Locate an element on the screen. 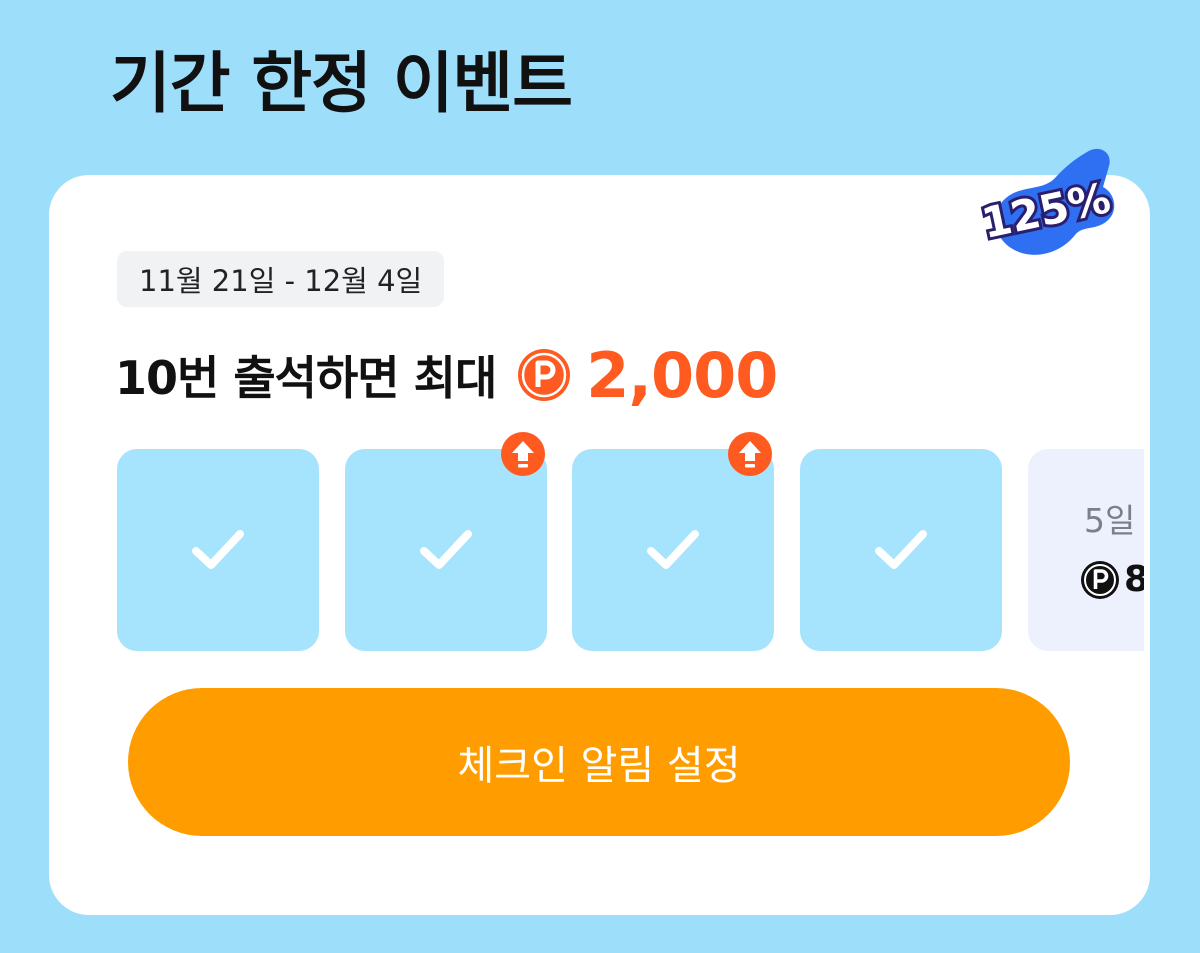 The image size is (1200, 953). page-title: 기간 한정 이벤트 is located at coordinates (341, 83).